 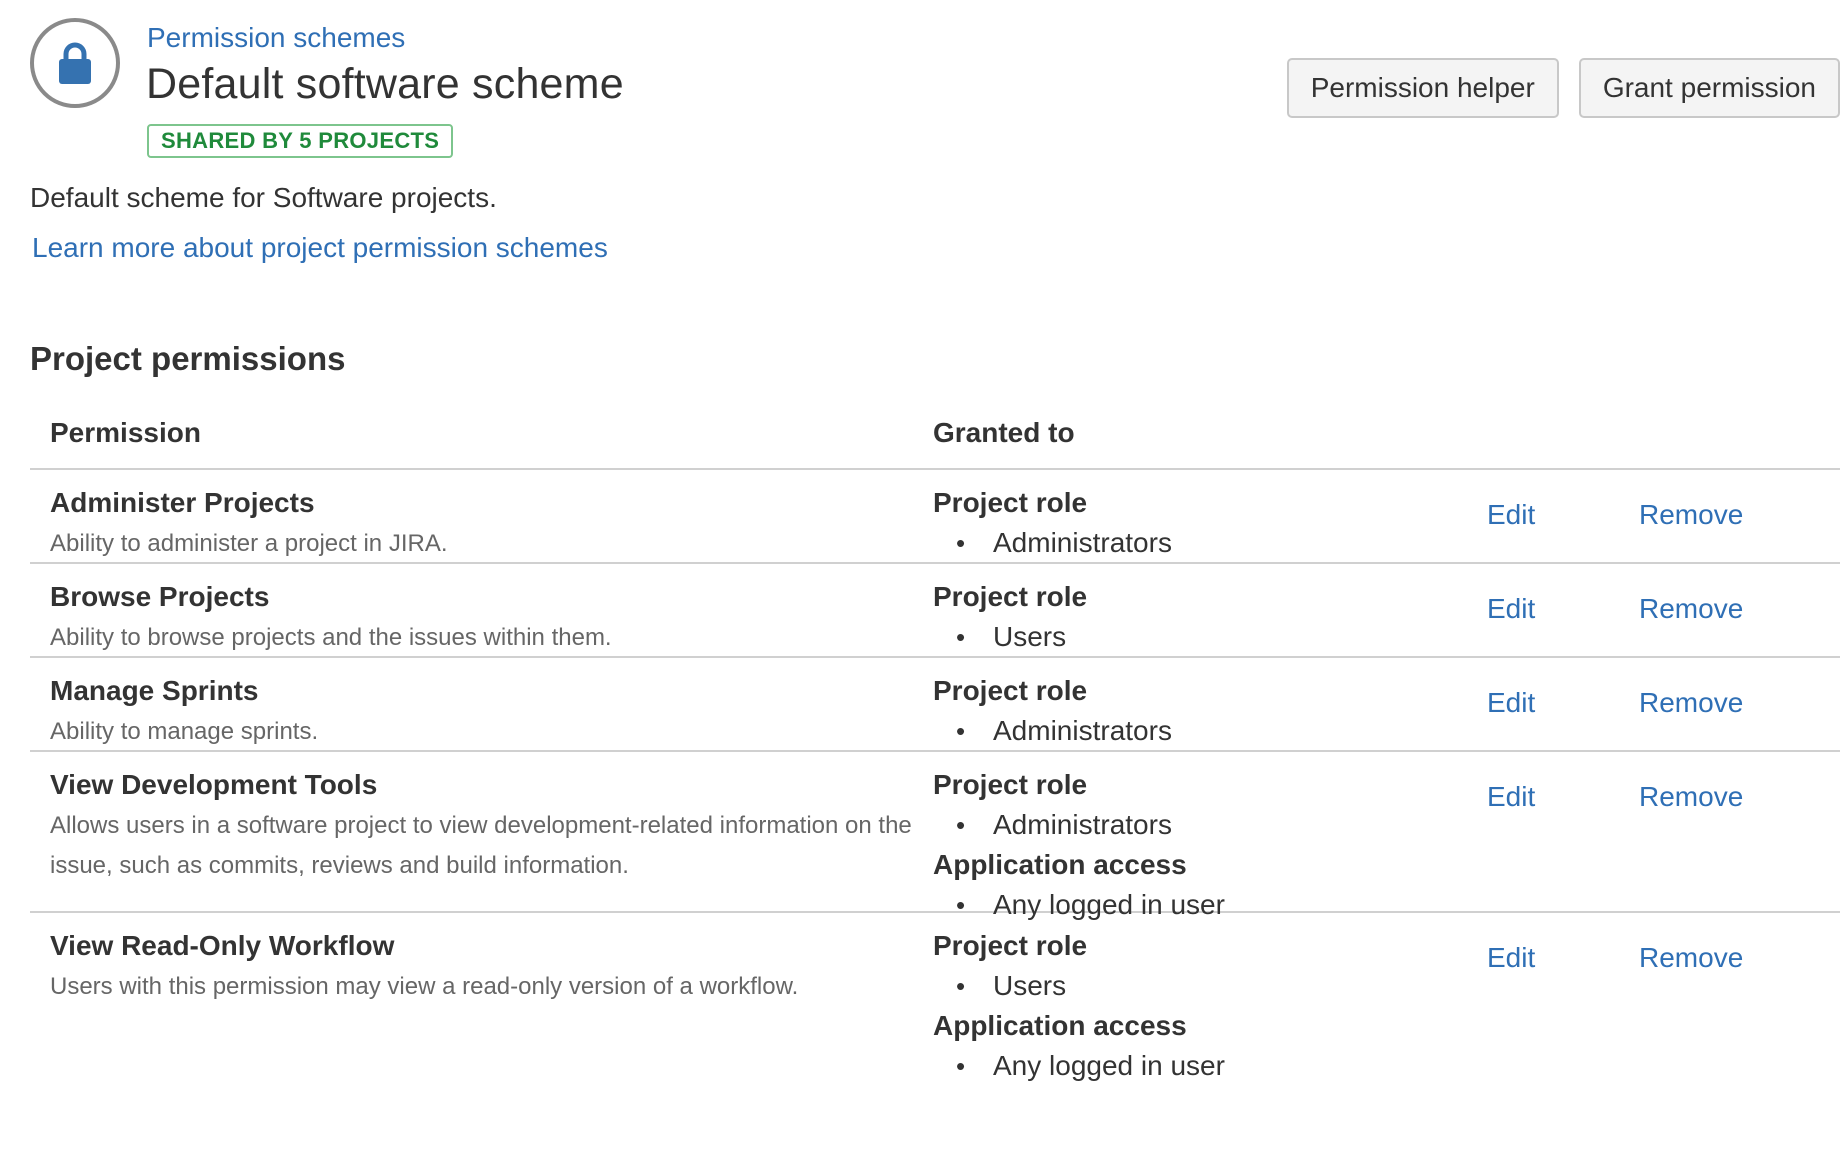 I want to click on lock-icon, so click(x=75, y=63).